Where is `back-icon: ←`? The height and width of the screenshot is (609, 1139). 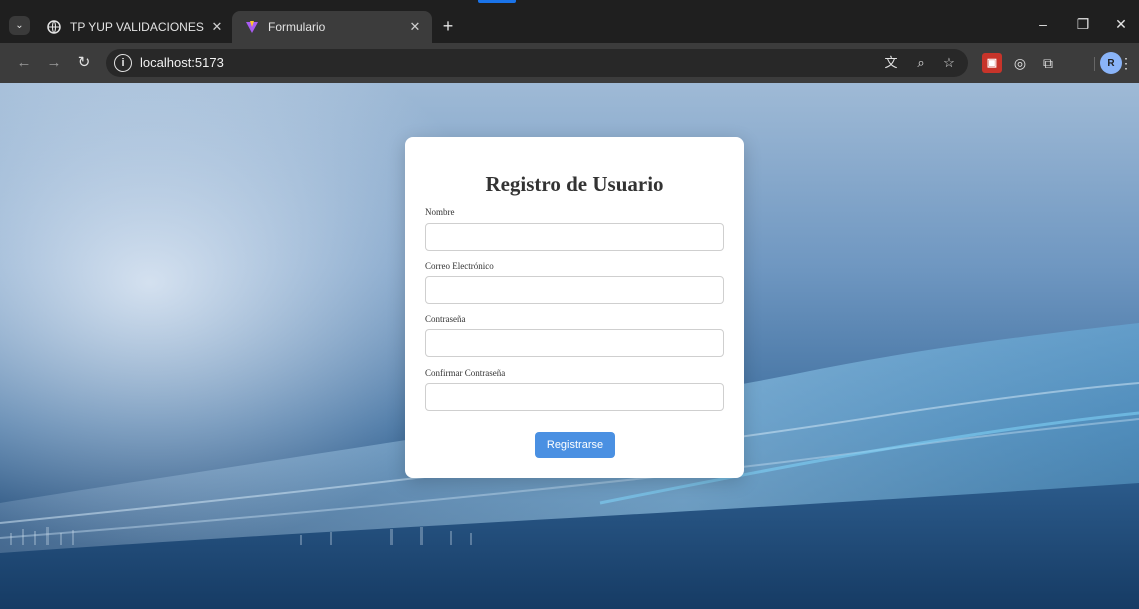
back-icon: ← is located at coordinates (24, 63).